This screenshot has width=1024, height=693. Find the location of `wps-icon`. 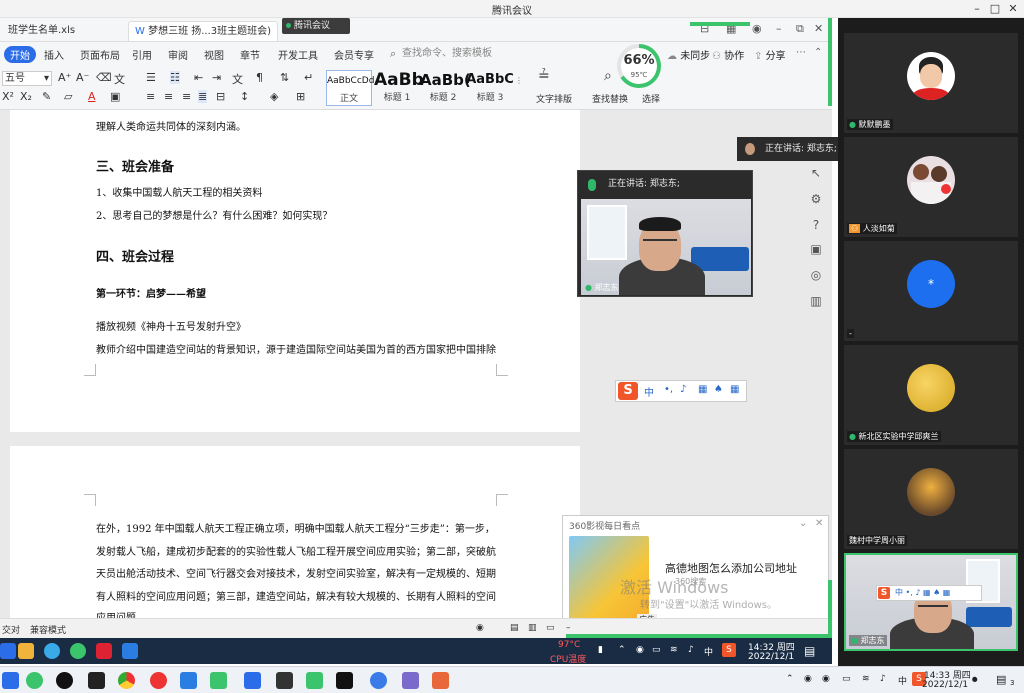

wps-icon is located at coordinates (104, 651).